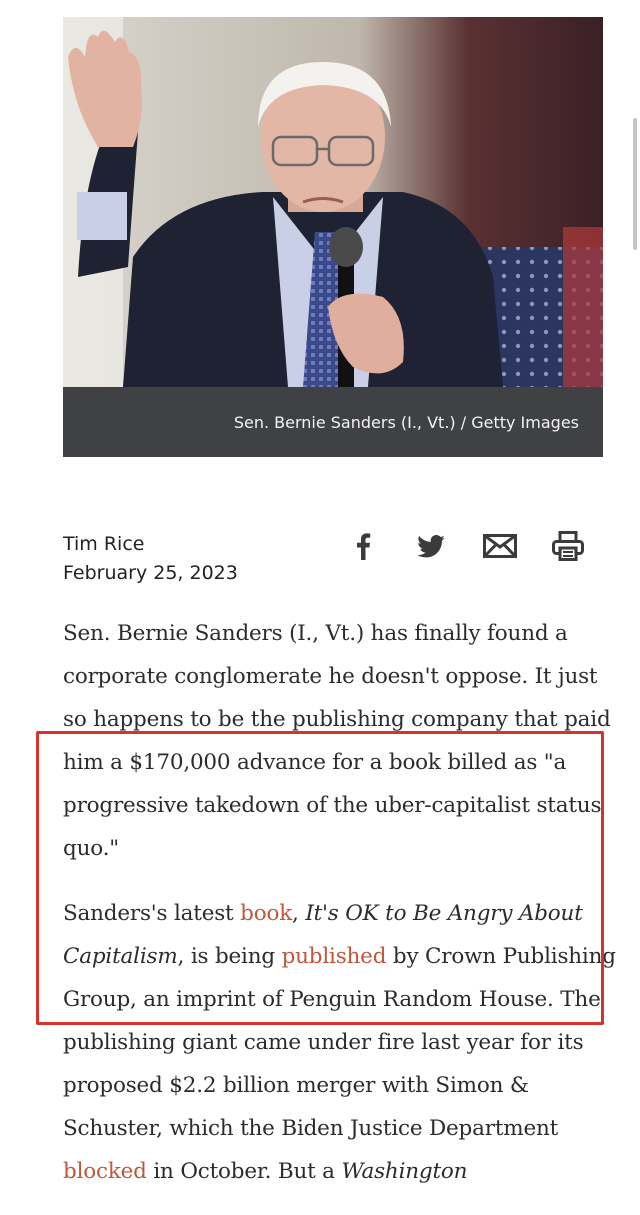 Image resolution: width=640 pixels, height=1215 pixels. I want to click on print-icon, so click(568, 546).